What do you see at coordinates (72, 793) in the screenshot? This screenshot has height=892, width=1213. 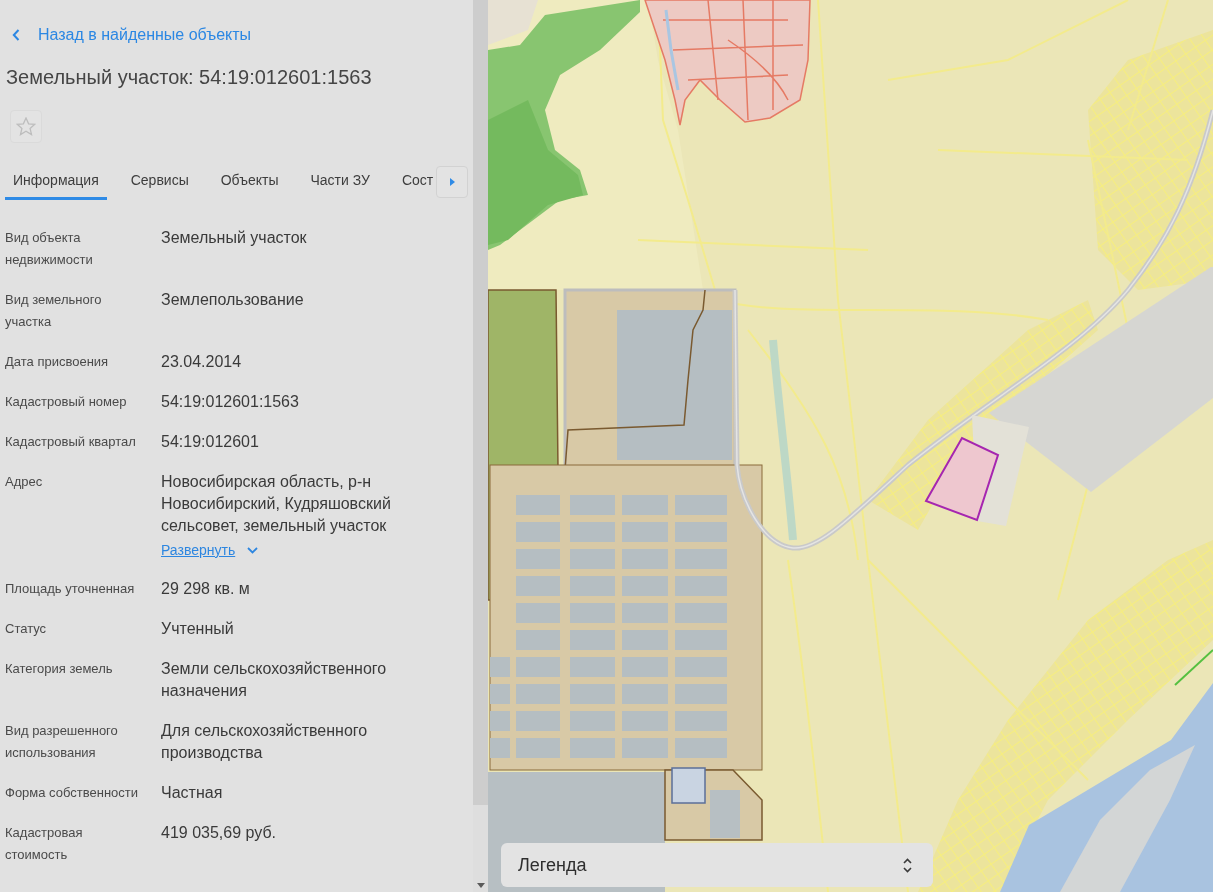 I see `property-label: Форма собственности` at bounding box center [72, 793].